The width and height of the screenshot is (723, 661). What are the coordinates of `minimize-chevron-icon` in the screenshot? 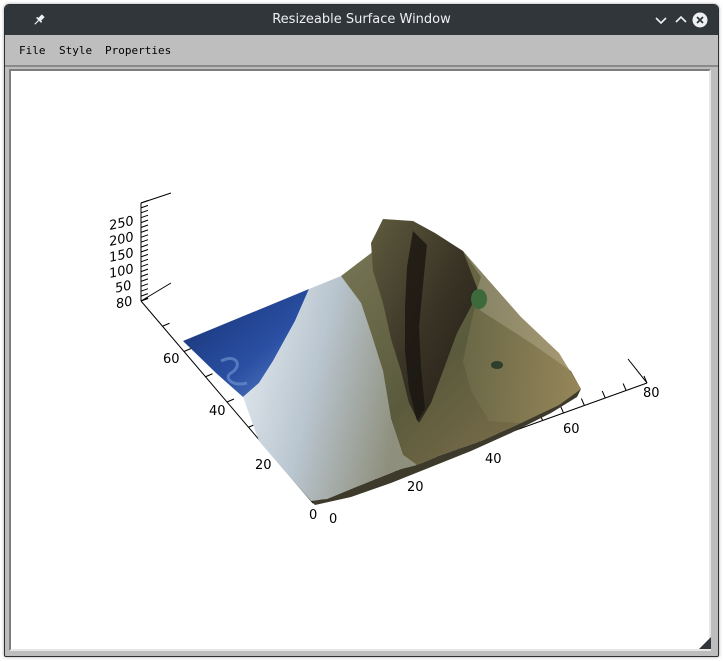 It's located at (661, 20).